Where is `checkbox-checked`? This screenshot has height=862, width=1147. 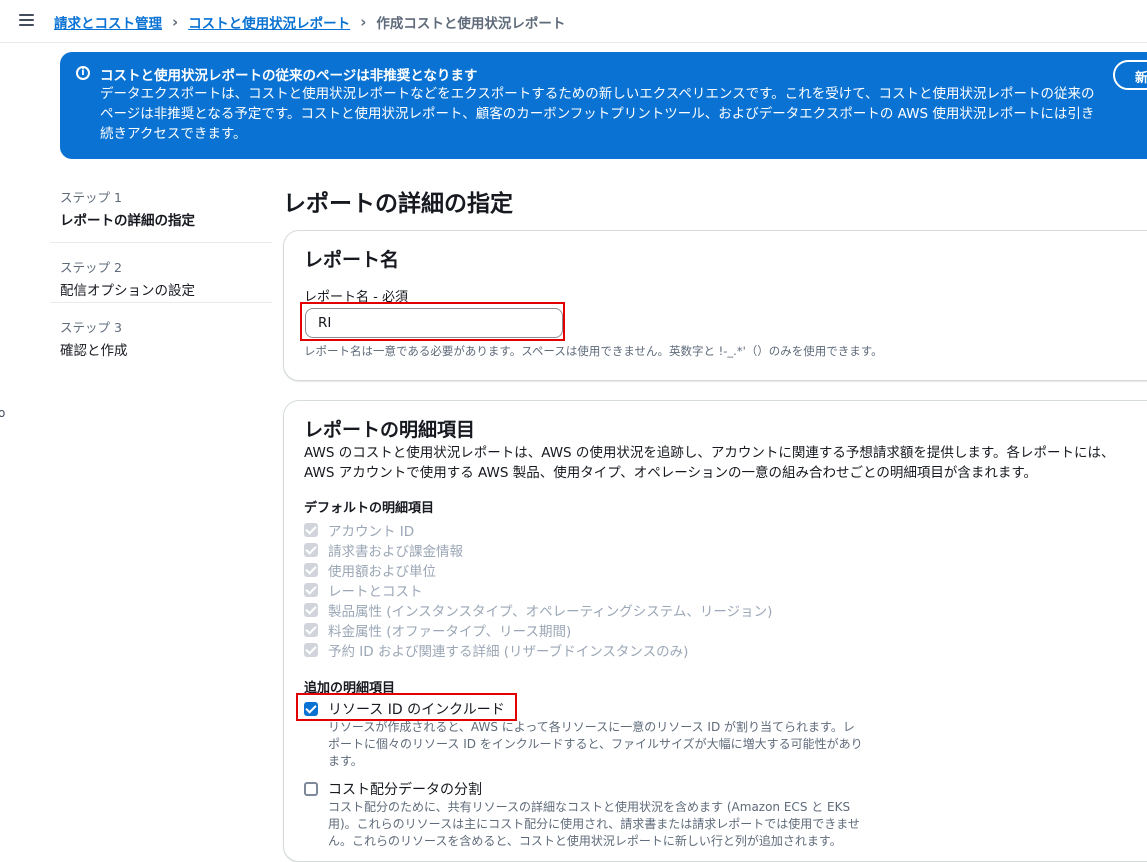
checkbox-checked is located at coordinates (311, 709).